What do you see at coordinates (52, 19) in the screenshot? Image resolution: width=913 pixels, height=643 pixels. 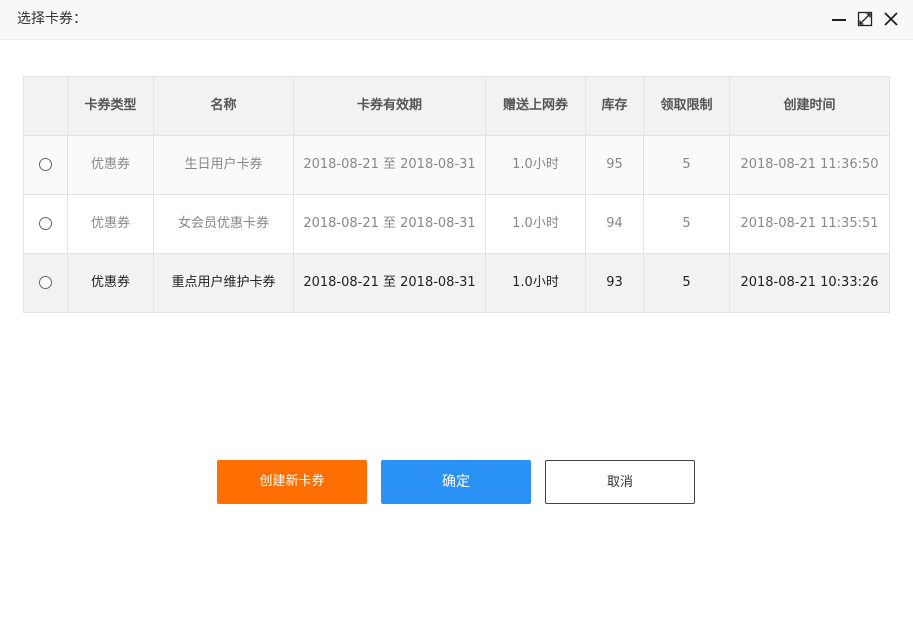 I see `dialog-title: 选择卡券：` at bounding box center [52, 19].